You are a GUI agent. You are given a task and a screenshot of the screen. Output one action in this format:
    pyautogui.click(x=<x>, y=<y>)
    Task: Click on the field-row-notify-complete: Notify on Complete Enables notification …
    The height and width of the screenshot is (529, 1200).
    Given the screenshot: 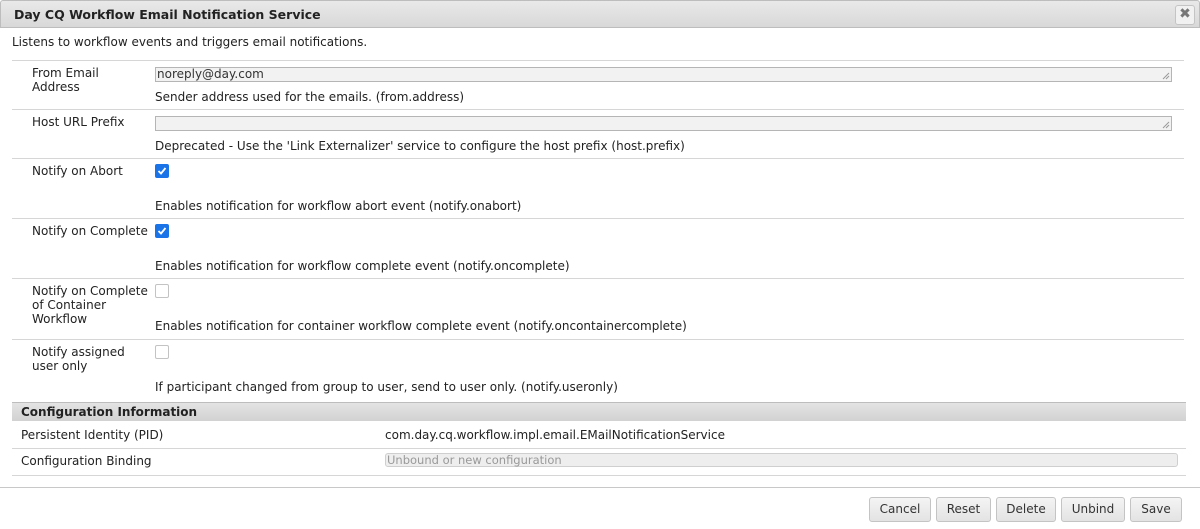 What is the action you would take?
    pyautogui.click(x=598, y=248)
    